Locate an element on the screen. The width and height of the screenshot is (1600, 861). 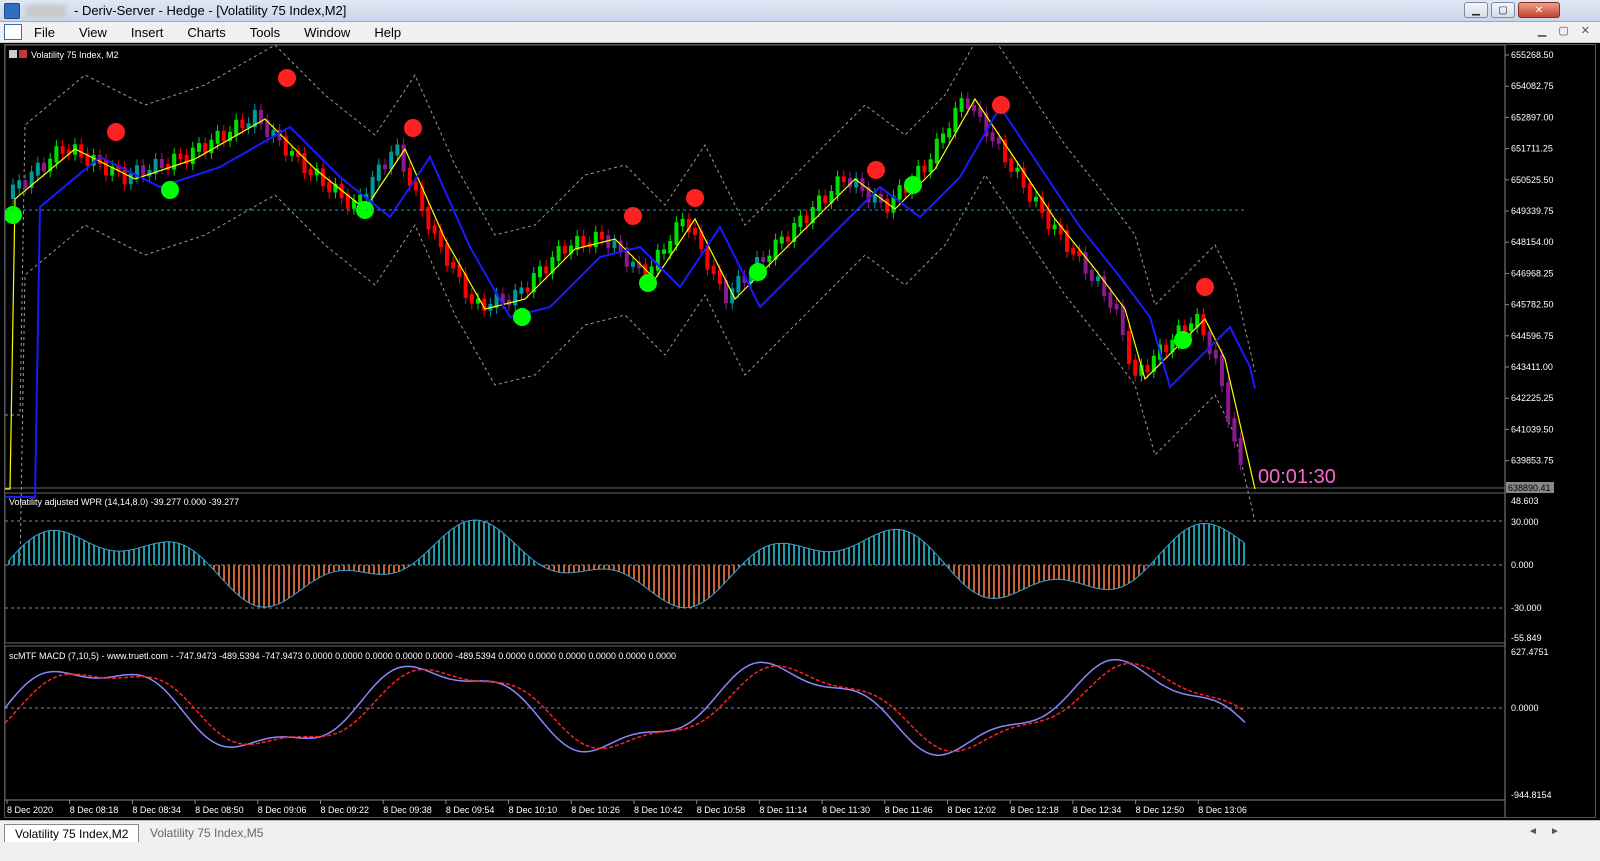
chart-flag-icon is located at coordinates (13, 54).